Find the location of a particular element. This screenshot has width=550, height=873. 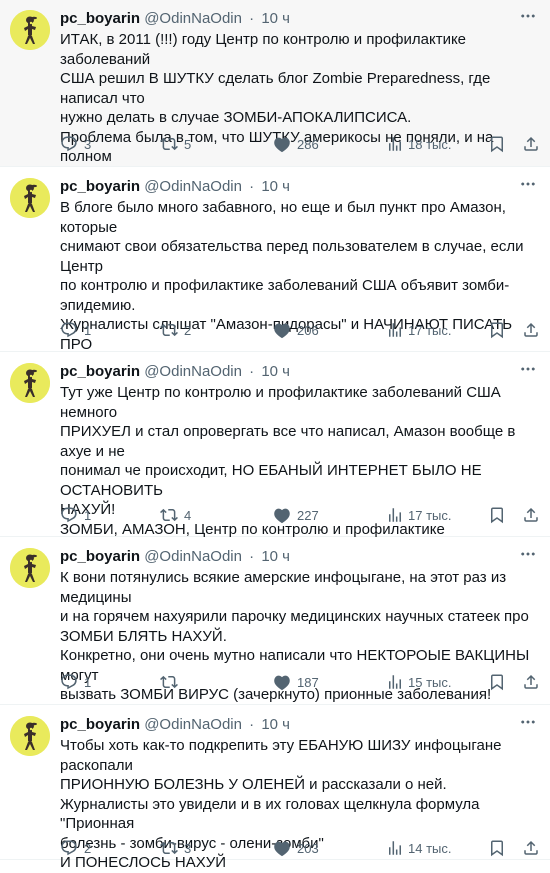

like-count: 286 is located at coordinates (308, 144).